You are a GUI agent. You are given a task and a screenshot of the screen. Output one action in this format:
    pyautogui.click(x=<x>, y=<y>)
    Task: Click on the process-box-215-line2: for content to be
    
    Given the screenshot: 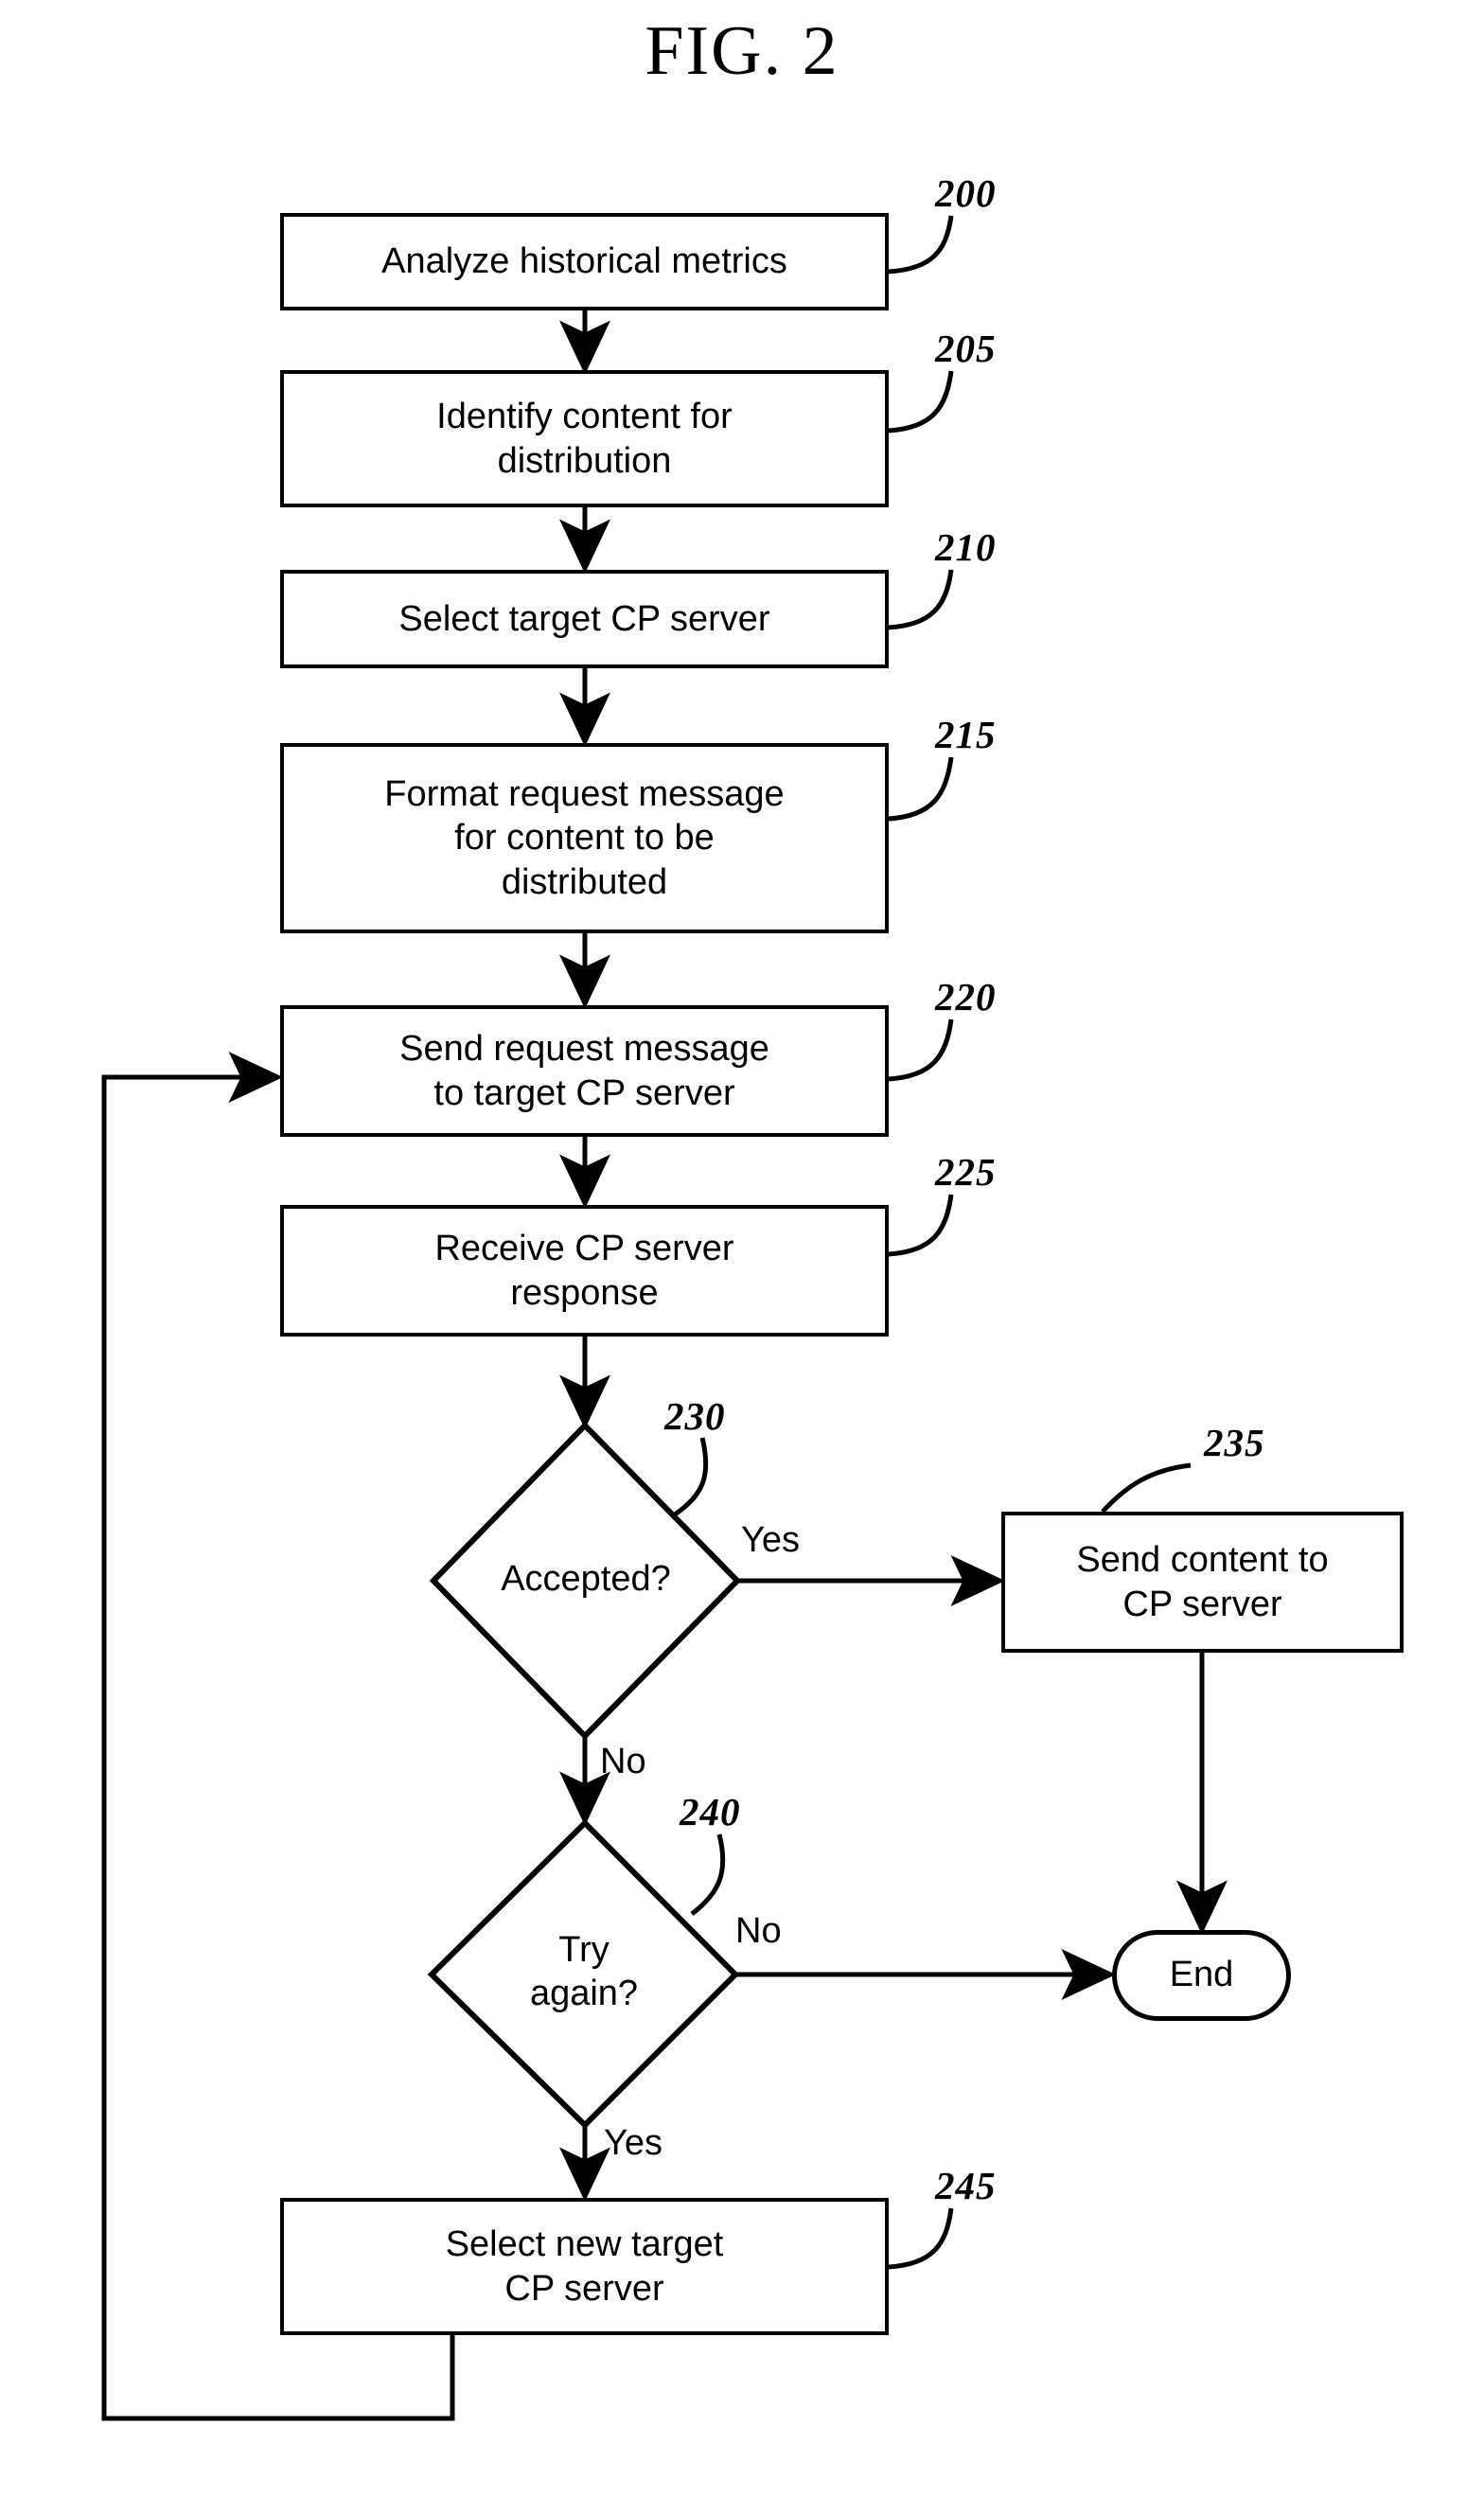 What is the action you would take?
    pyautogui.click(x=584, y=838)
    